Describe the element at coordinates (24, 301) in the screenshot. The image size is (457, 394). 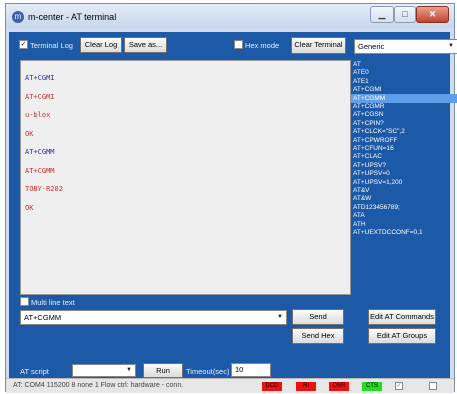
I see `multi-line-checkbox` at that location.